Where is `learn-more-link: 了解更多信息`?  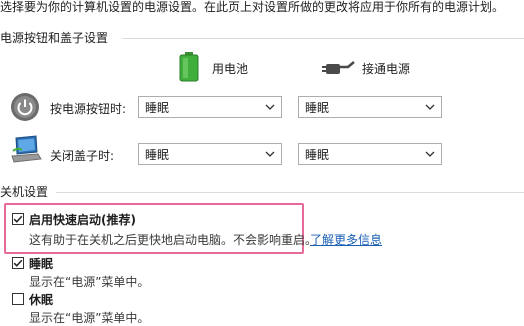 learn-more-link: 了解更多信息 is located at coordinates (346, 239).